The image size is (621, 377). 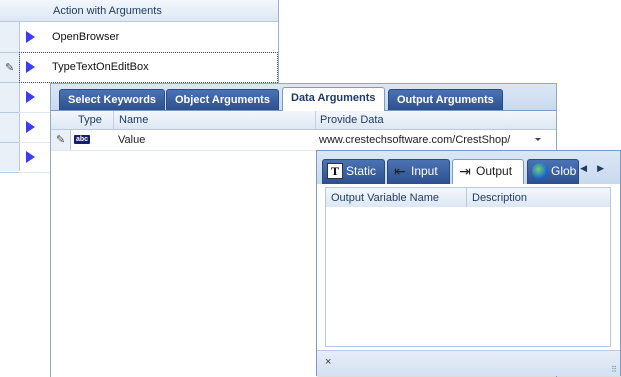 What do you see at coordinates (553, 171) in the screenshot?
I see `tab-global: Glob` at bounding box center [553, 171].